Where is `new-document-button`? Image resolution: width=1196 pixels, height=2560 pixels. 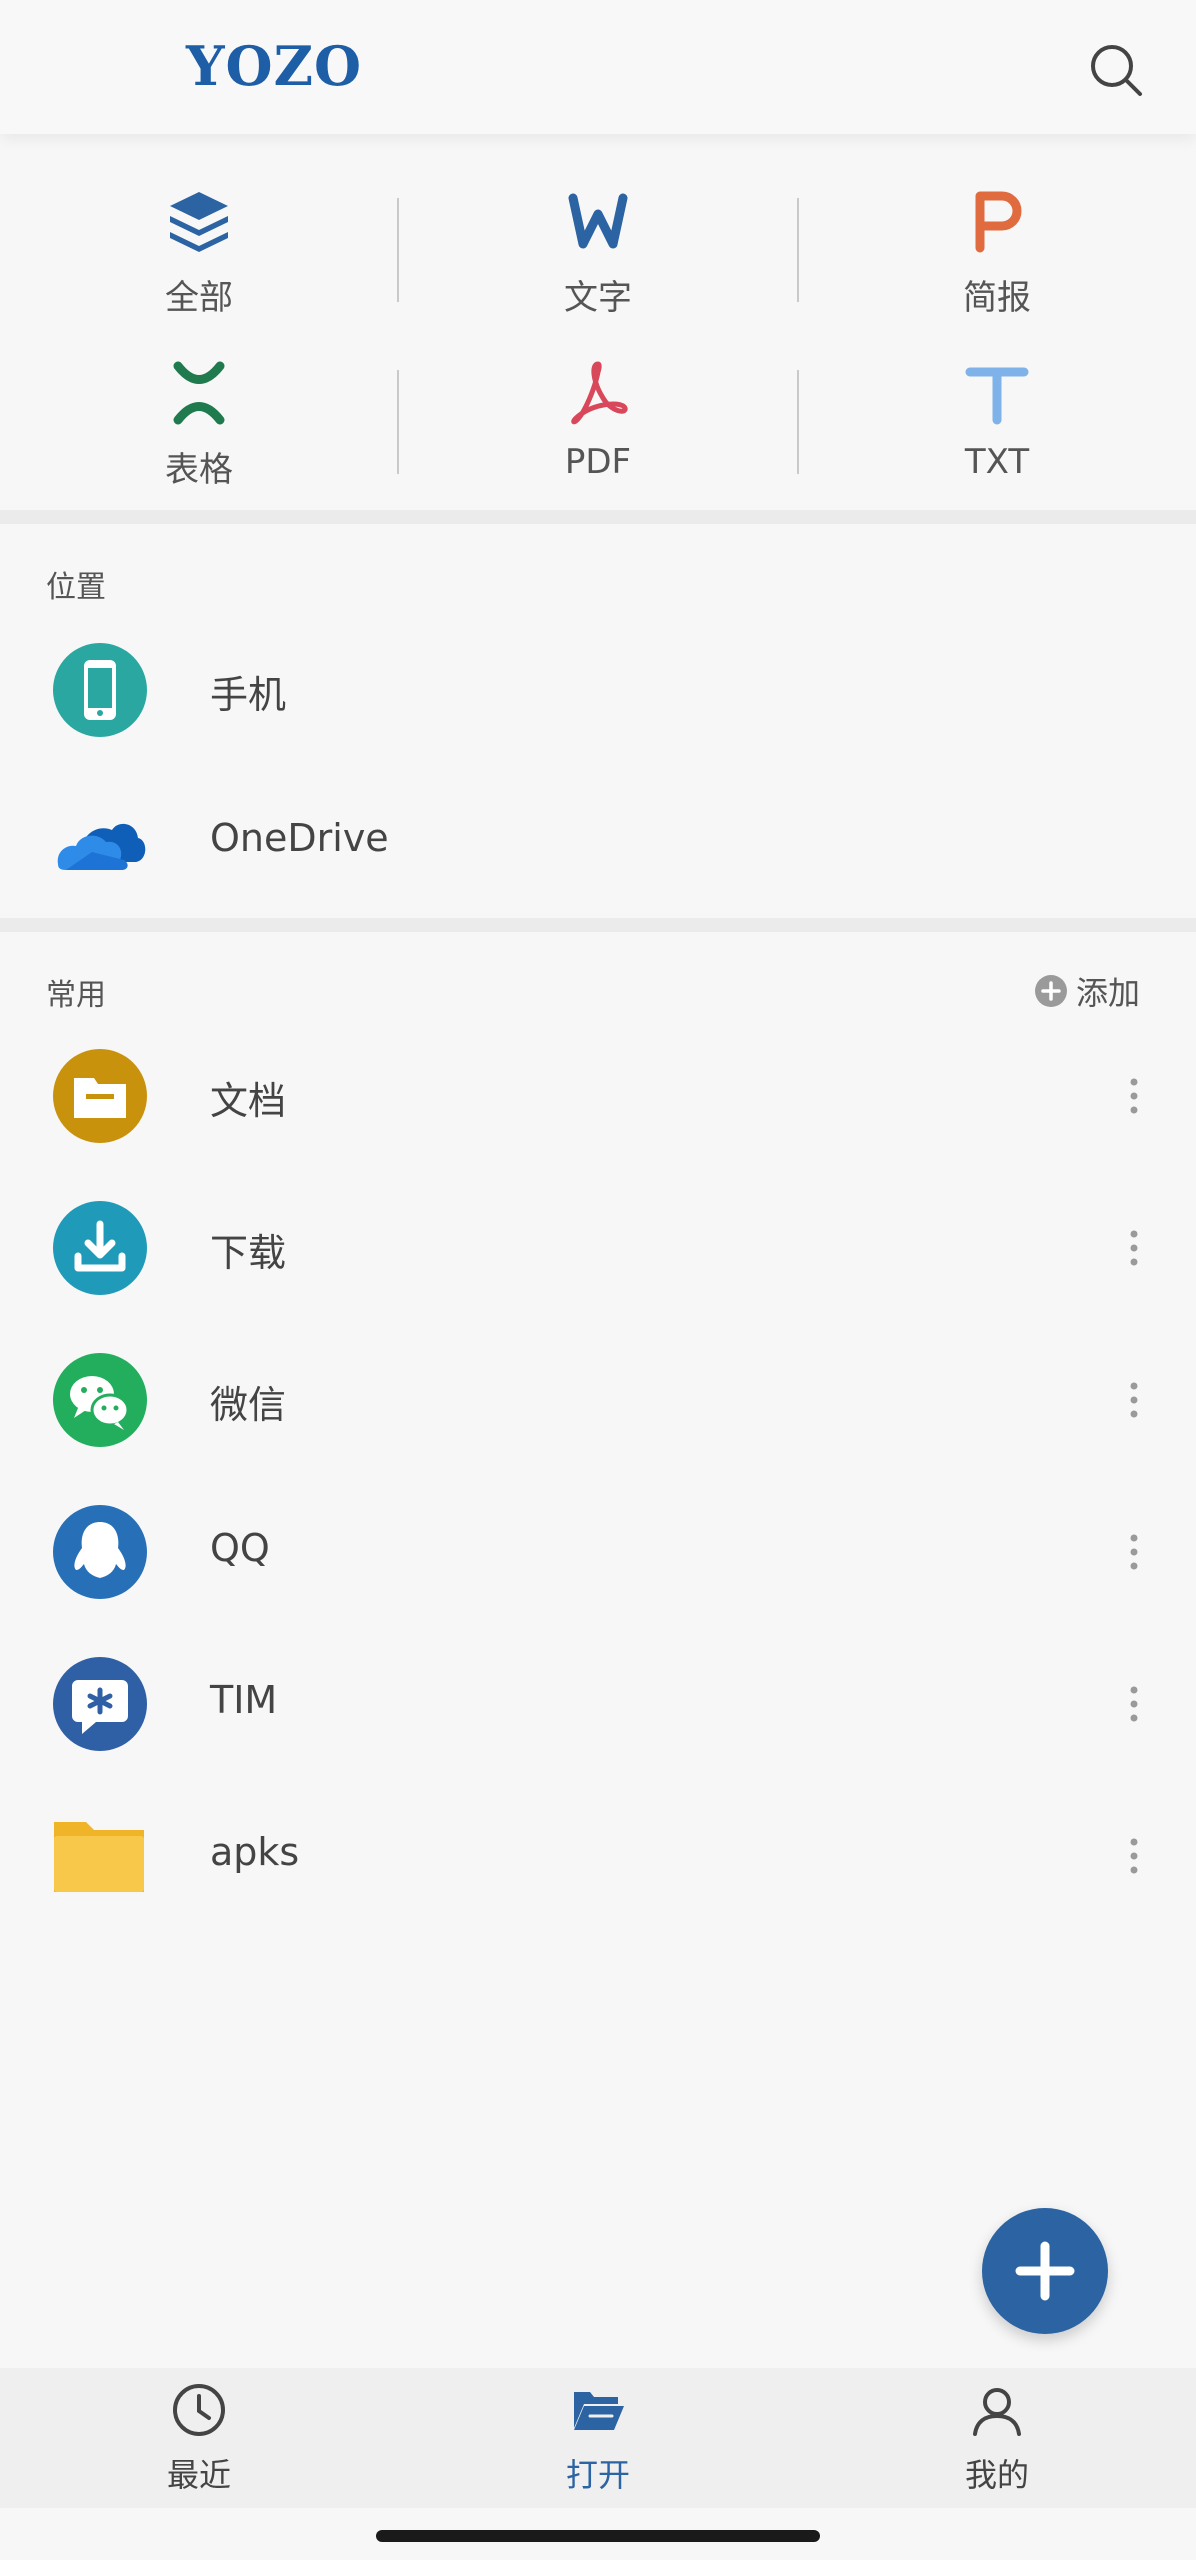
new-document-button is located at coordinates (1045, 2271).